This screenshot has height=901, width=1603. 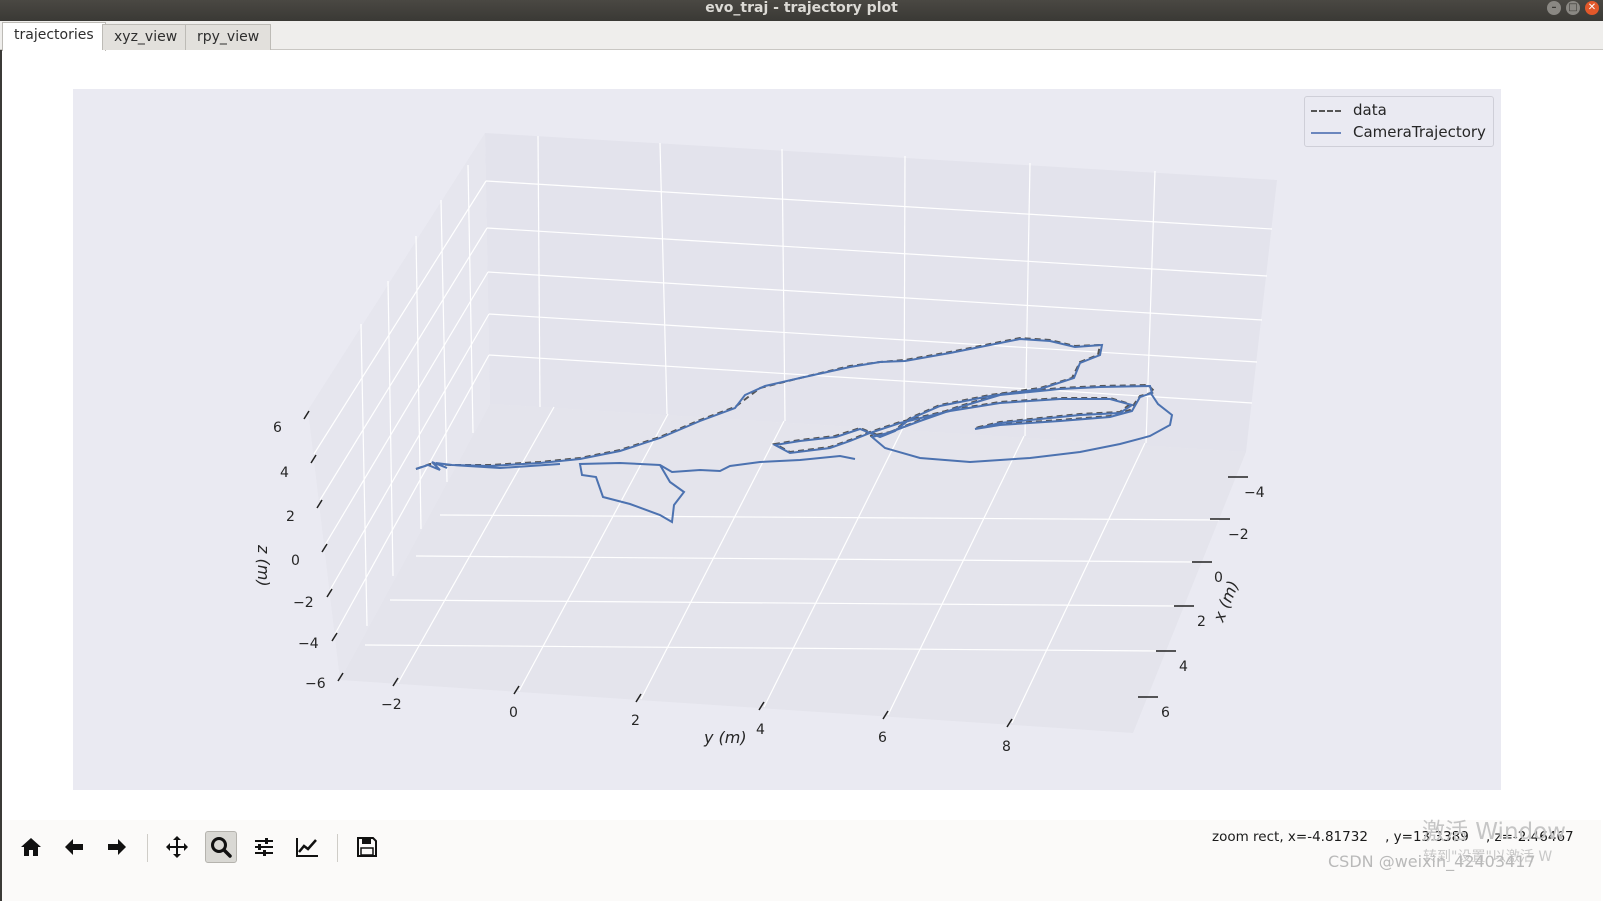 What do you see at coordinates (1432, 861) in the screenshot?
I see `csdn-watermark: CSDN @weixin_42403417` at bounding box center [1432, 861].